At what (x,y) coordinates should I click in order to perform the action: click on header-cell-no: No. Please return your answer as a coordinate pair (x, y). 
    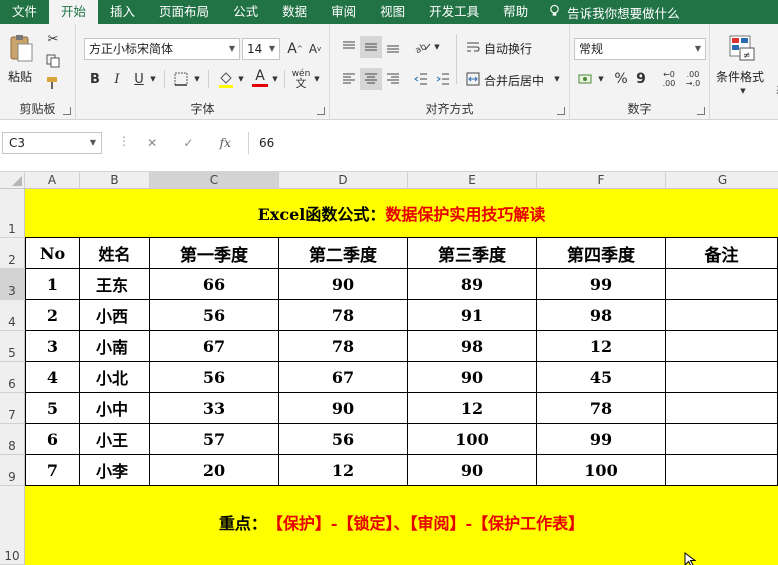
    Looking at the image, I should click on (52, 253).